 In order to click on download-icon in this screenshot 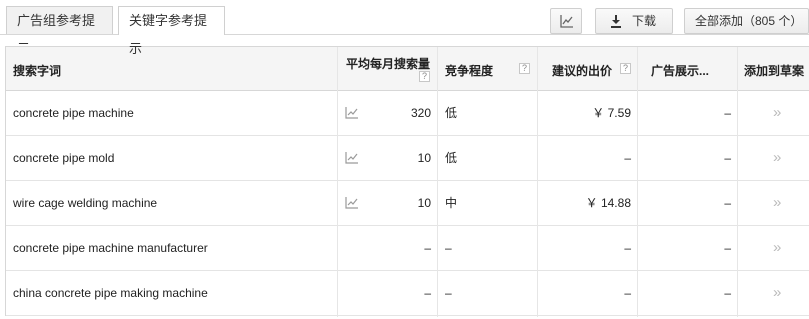, I will do `click(616, 21)`.